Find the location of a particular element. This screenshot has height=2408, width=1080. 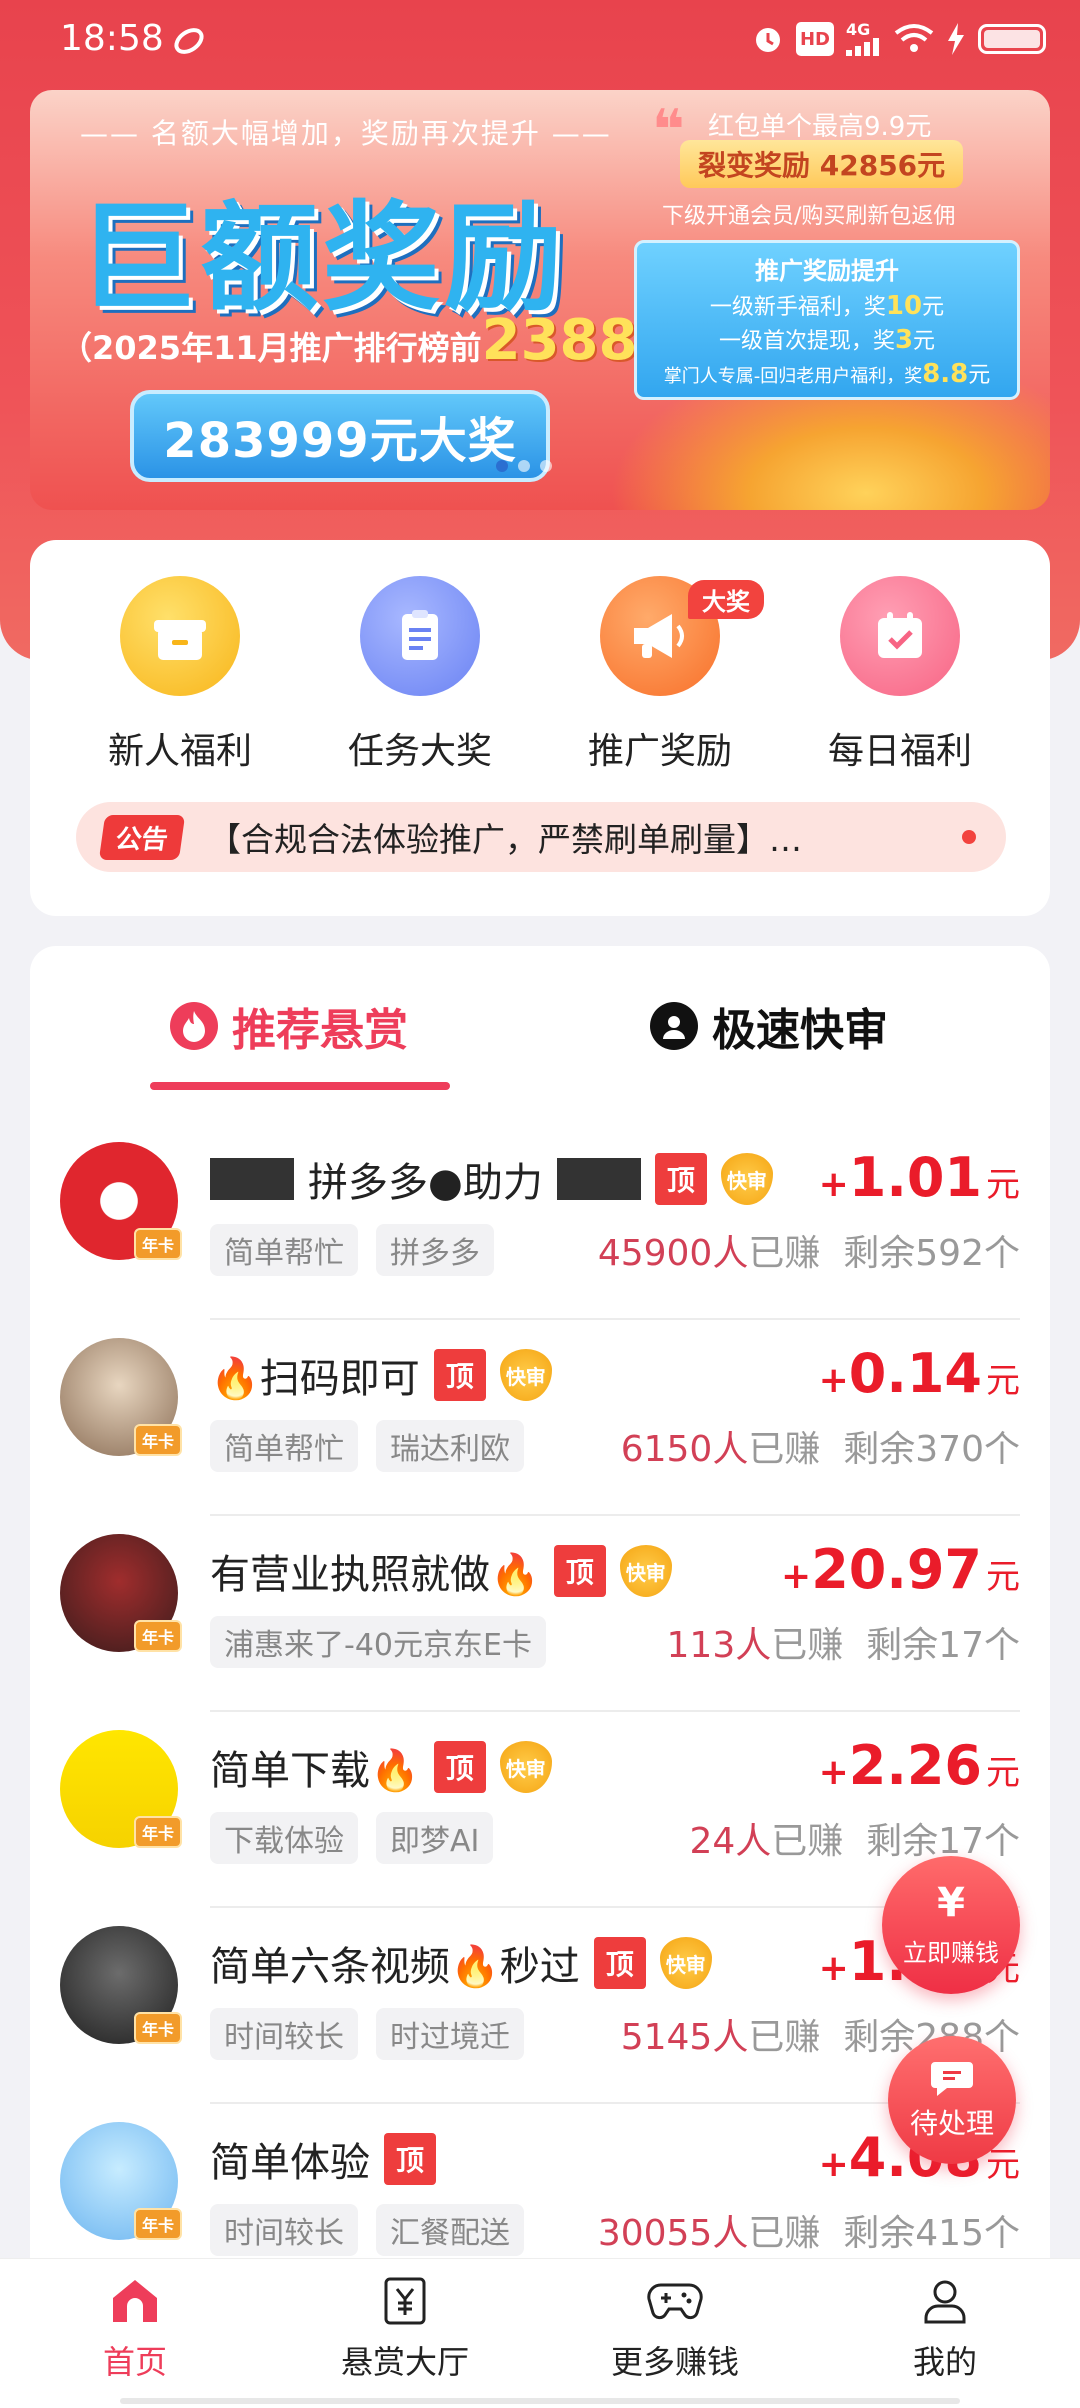

home-icon is located at coordinates (135, 2301).